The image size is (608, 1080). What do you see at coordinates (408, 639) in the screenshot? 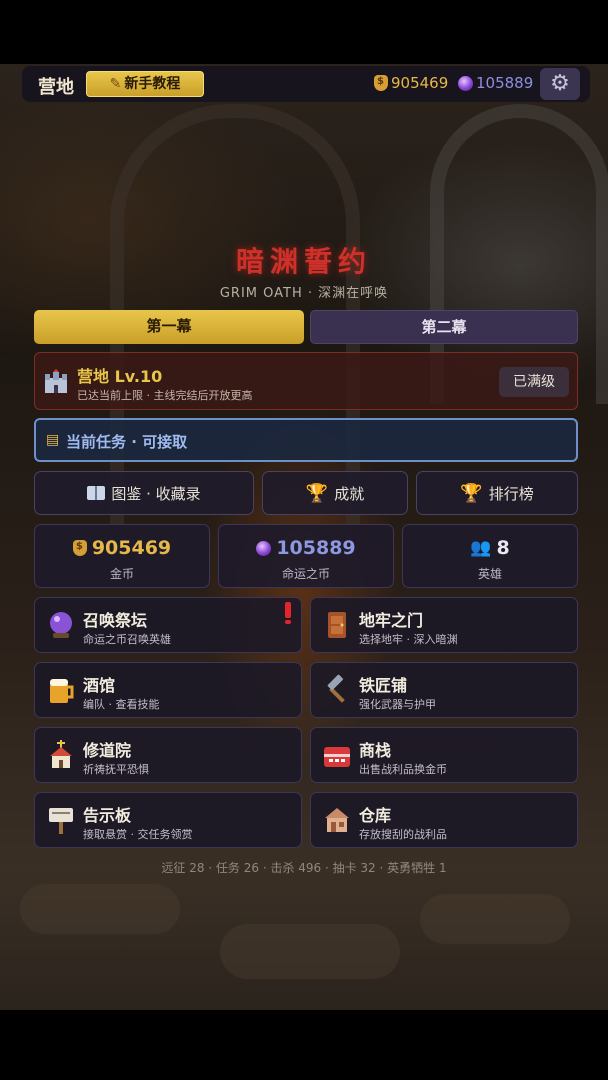
I see `location-subtitle: 选择地牢 · 深入暗渊` at bounding box center [408, 639].